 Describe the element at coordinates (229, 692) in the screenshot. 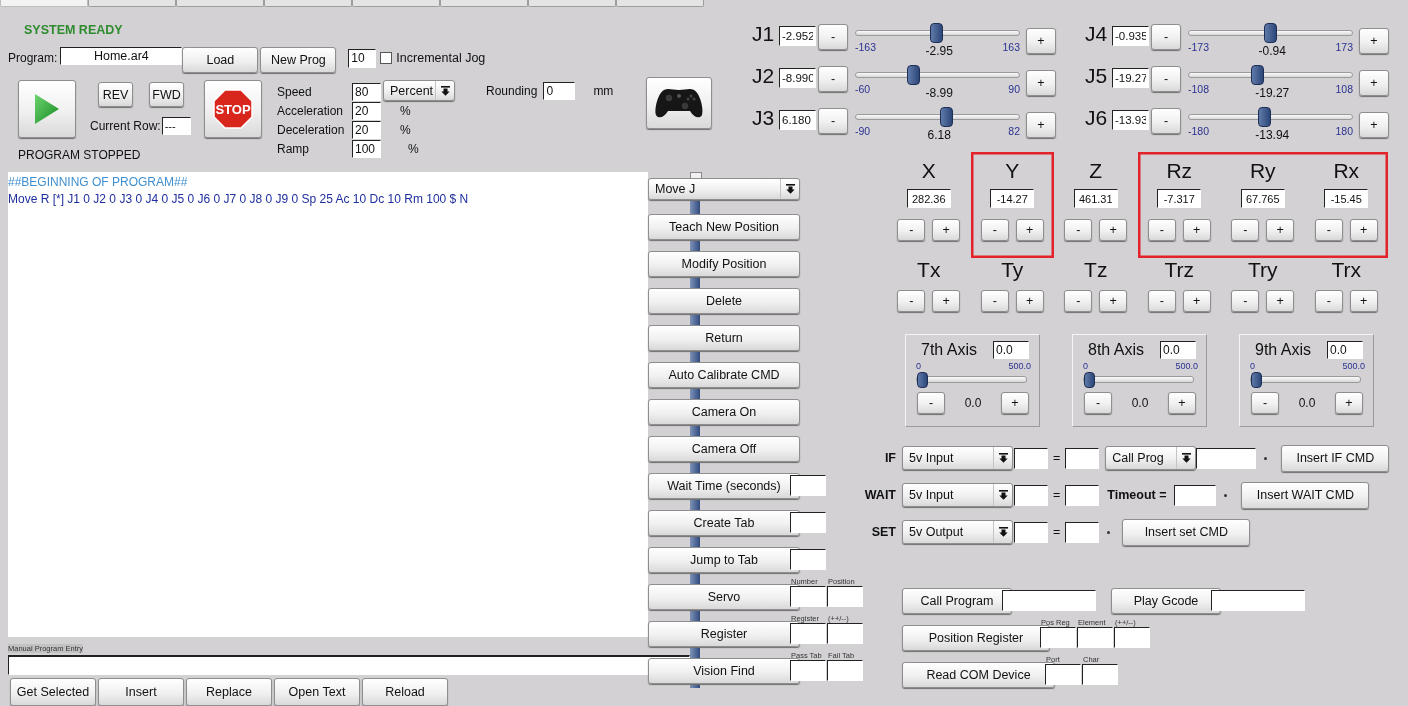

I see `action-button: Replace` at that location.